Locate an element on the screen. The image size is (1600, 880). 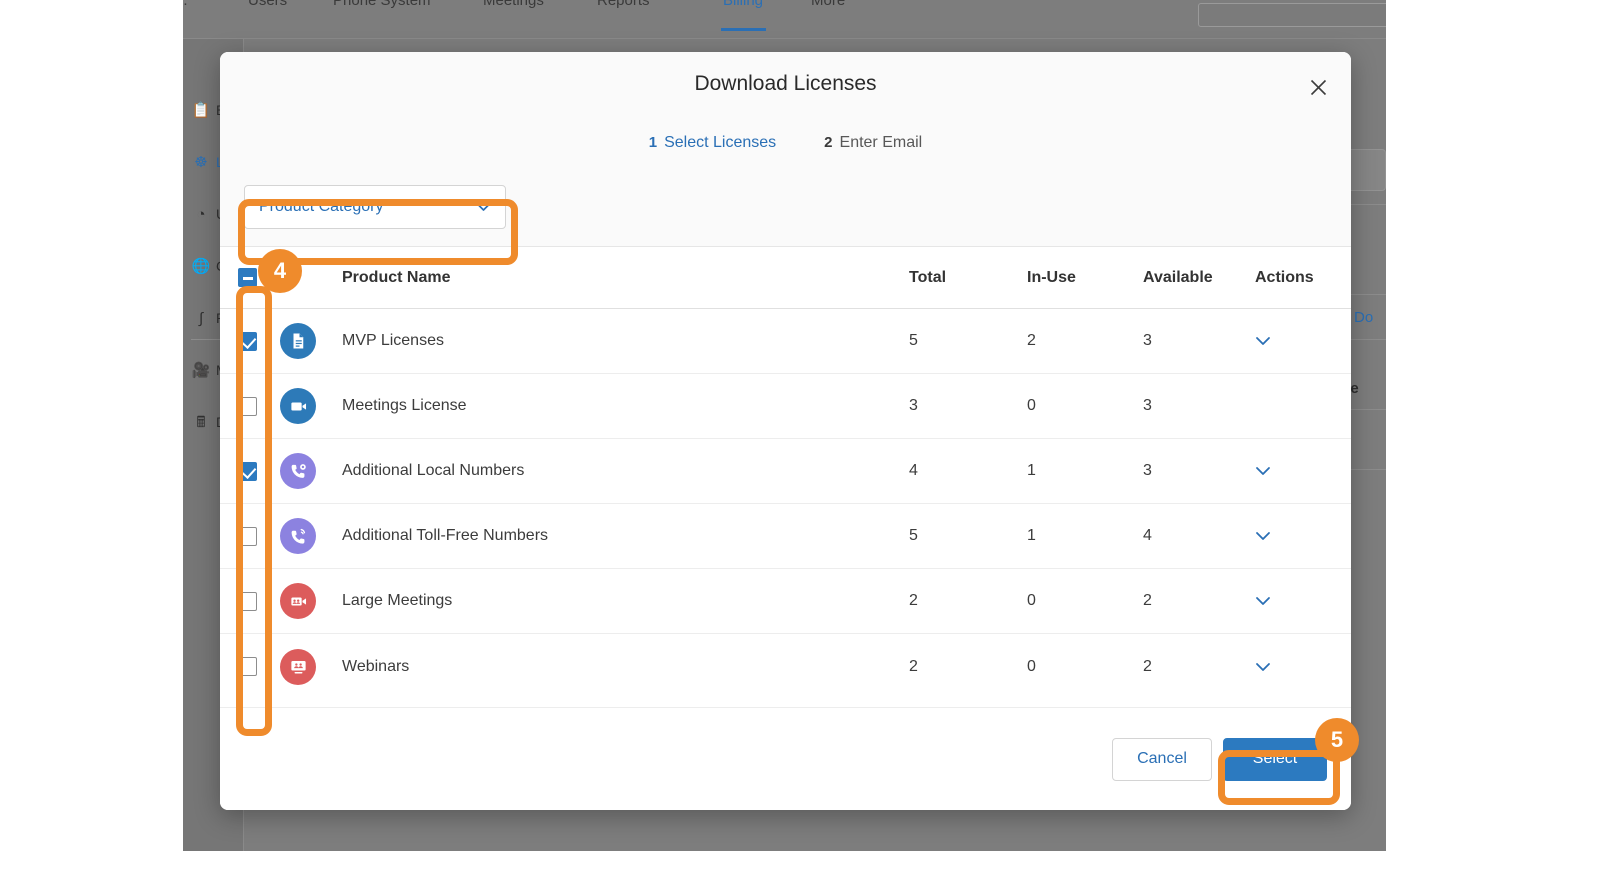
globe-icon: 🌐 is located at coordinates (201, 266).